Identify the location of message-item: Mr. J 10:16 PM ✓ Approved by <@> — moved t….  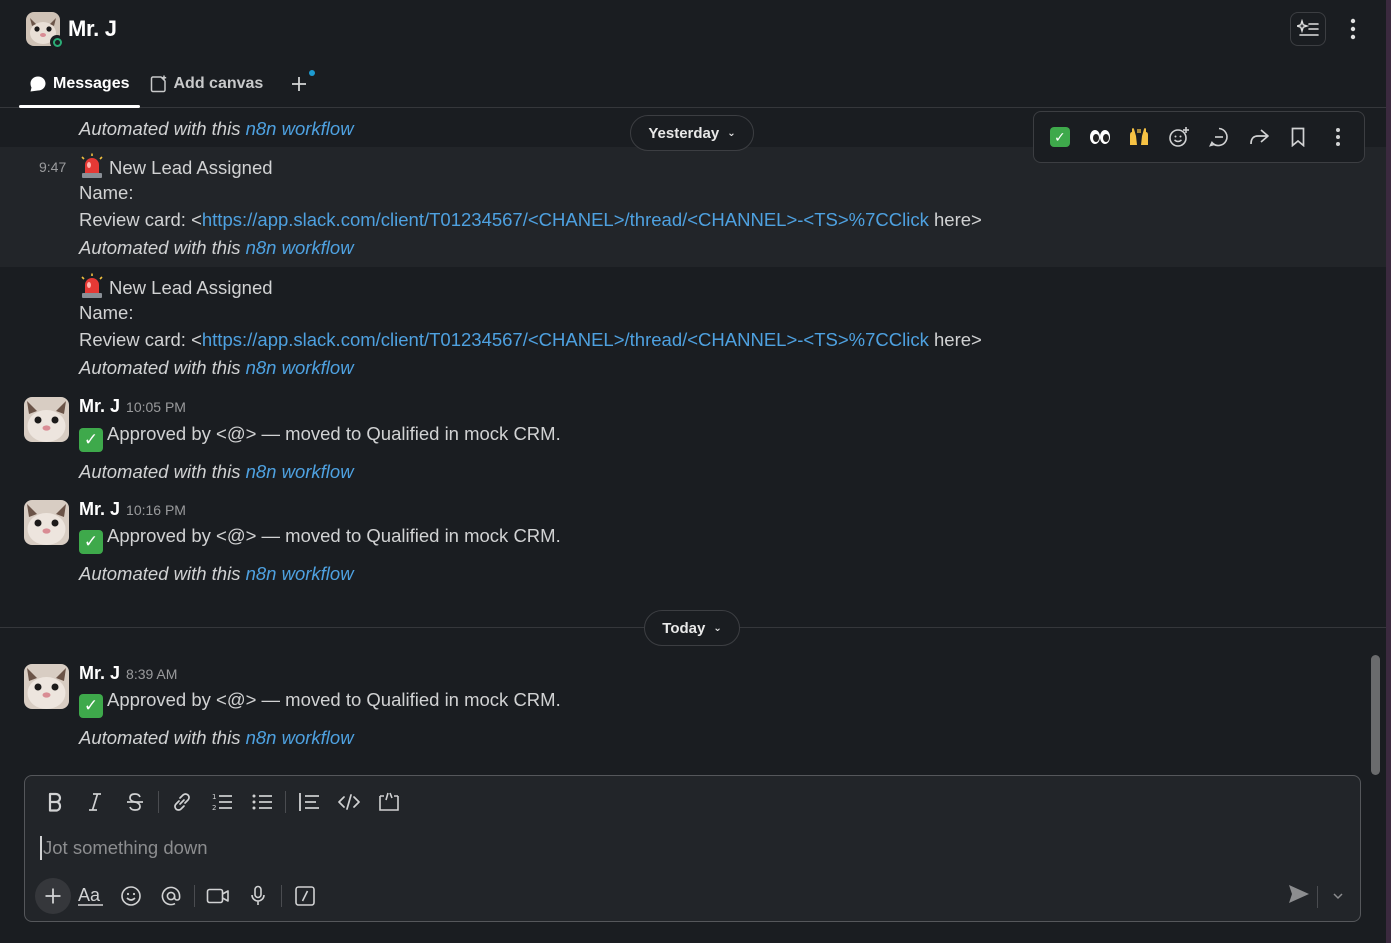
(693, 544).